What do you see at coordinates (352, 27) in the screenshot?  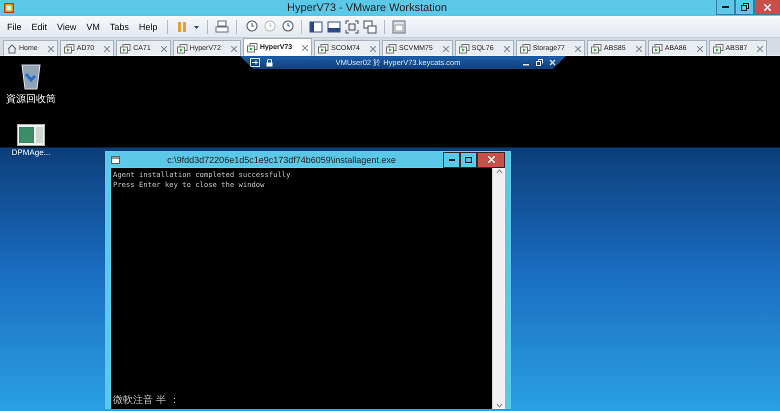 I see `fullscreen-icon` at bounding box center [352, 27].